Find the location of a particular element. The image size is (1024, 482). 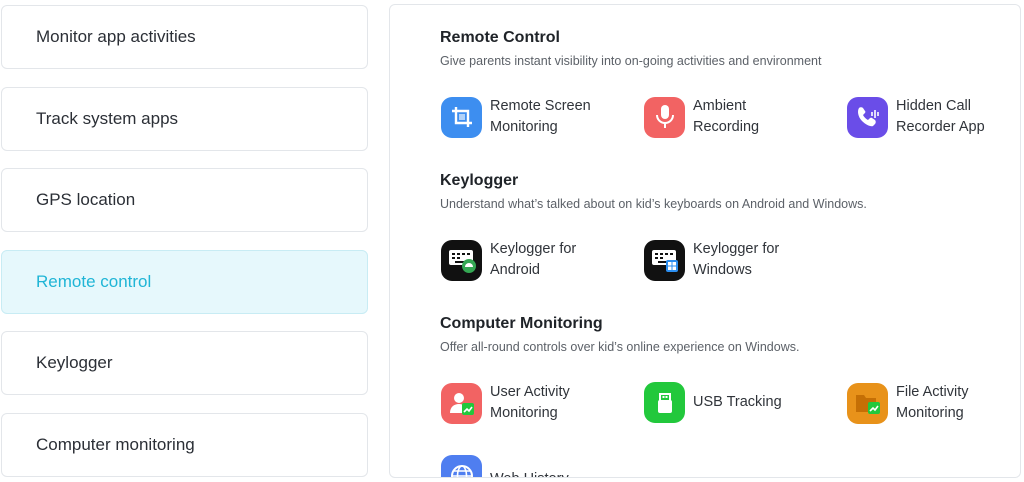

feature-label: Hidden Call Recorder App is located at coordinates (940, 116).